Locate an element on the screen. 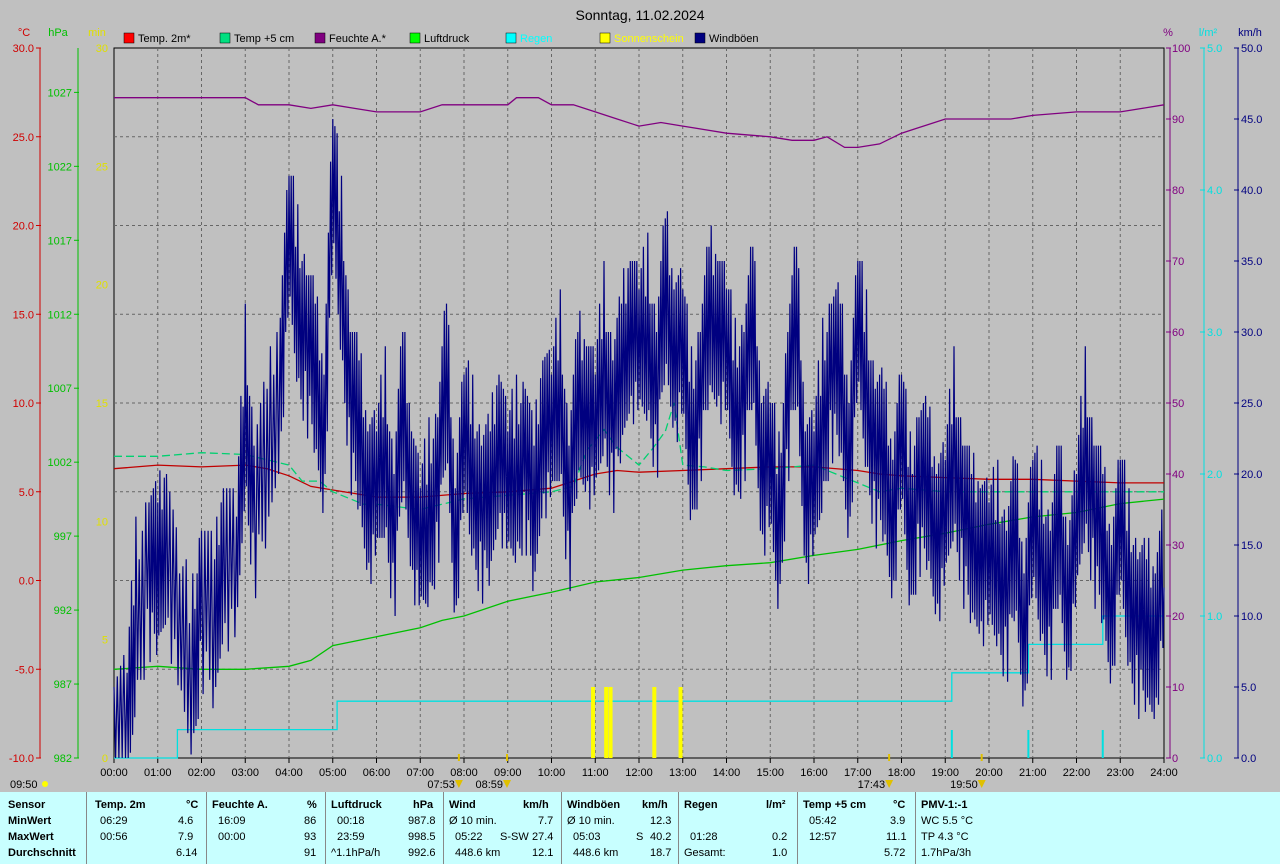  x-tick-label: 14:00 is located at coordinates (727, 773).